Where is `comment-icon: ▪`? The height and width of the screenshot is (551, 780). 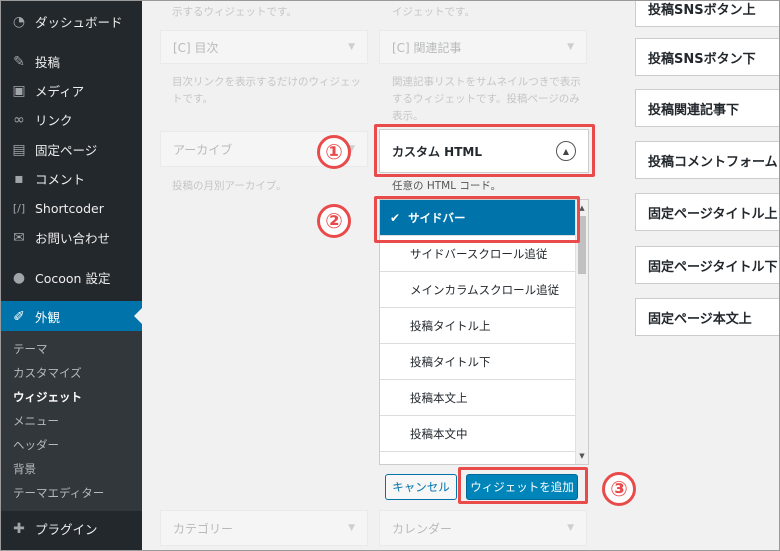
comment-icon: ▪ is located at coordinates (19, 178).